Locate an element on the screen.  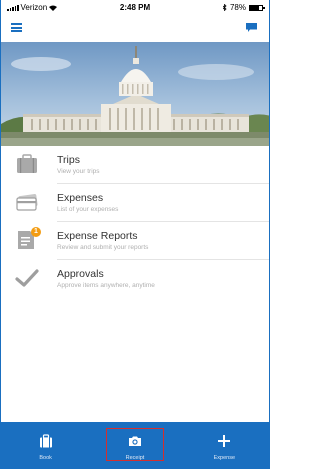
top-bar is located at coordinates (135, 28).